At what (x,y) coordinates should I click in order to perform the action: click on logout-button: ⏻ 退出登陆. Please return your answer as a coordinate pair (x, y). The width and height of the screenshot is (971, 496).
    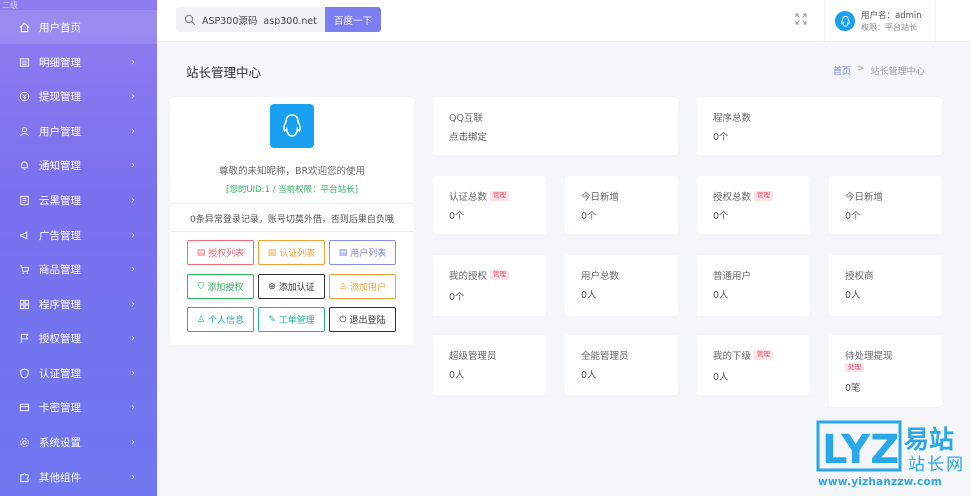
    Looking at the image, I should click on (362, 319).